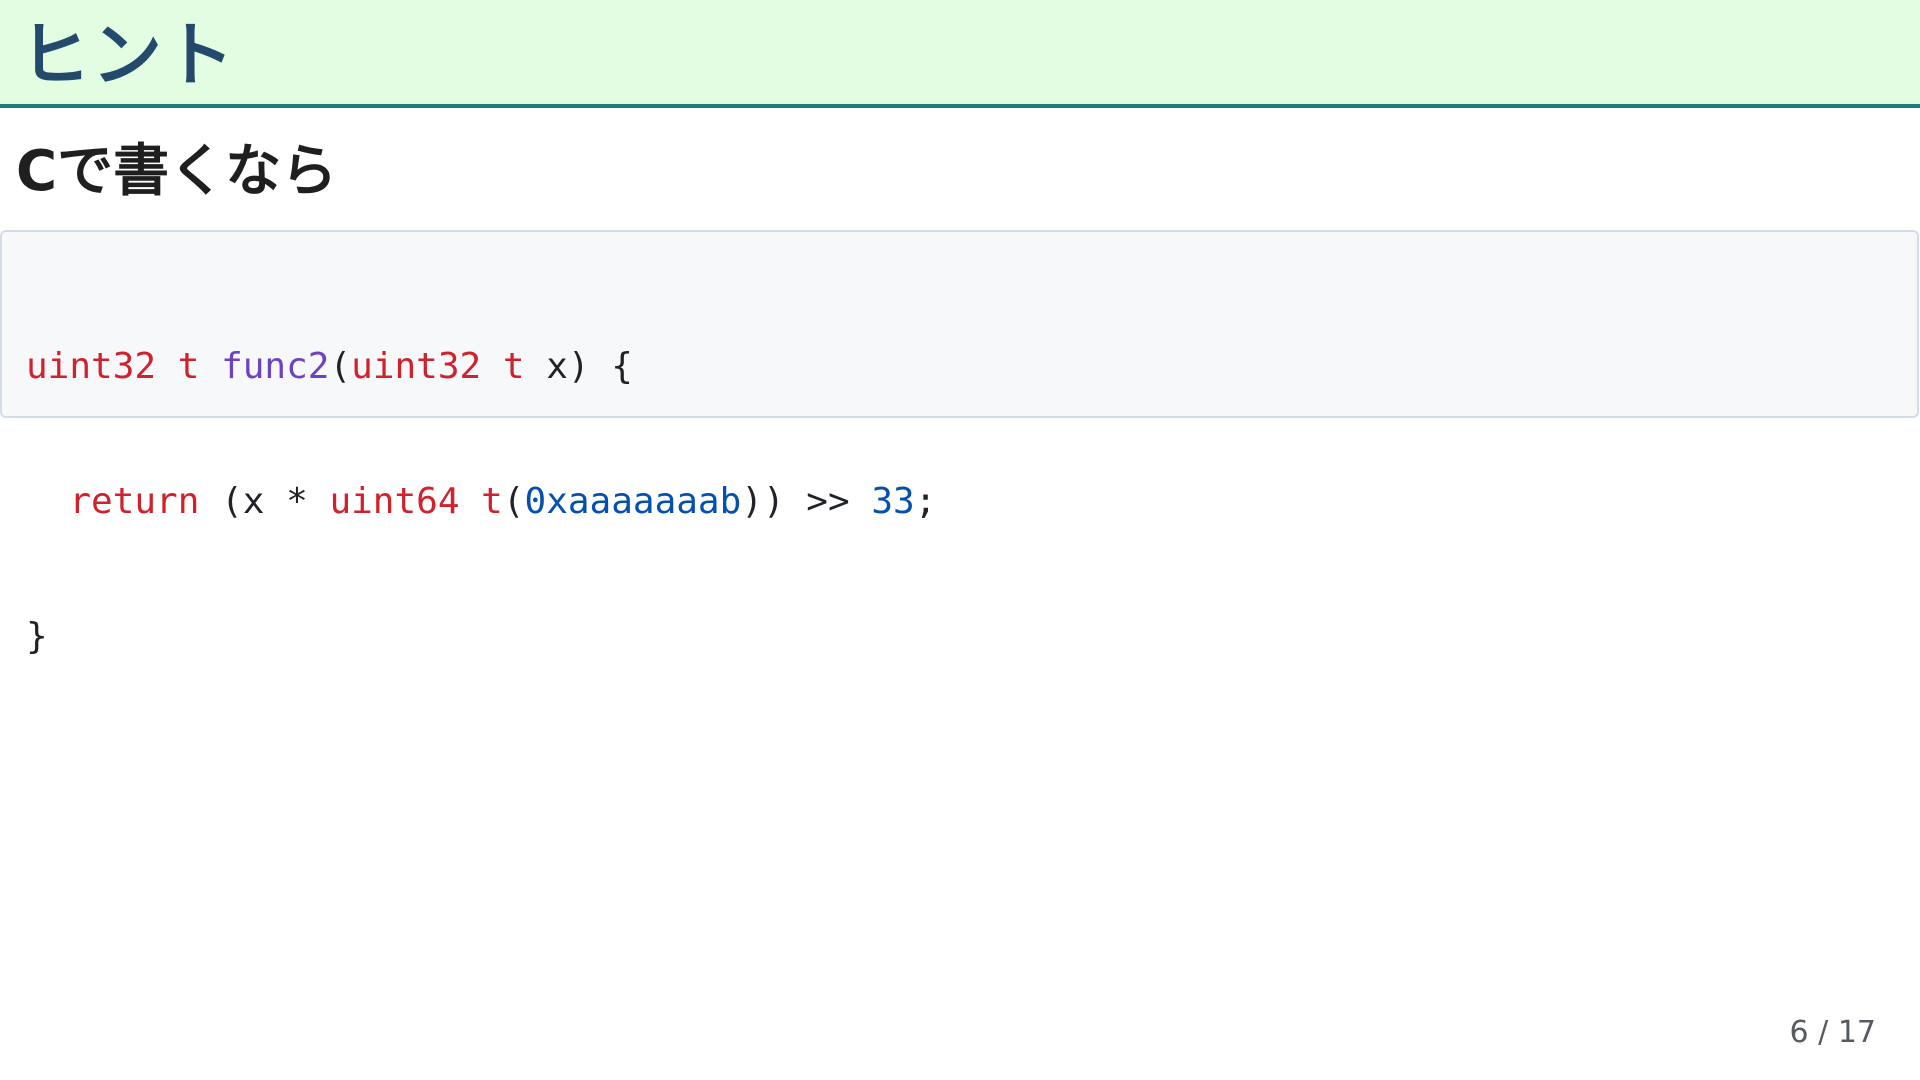 Image resolution: width=1920 pixels, height=1080 pixels. What do you see at coordinates (959, 636) in the screenshot?
I see `code-line-3: }` at bounding box center [959, 636].